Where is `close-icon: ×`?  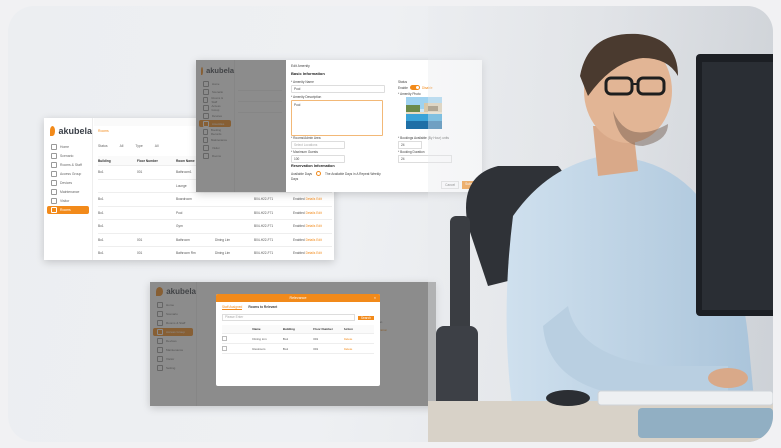 close-icon: × is located at coordinates (375, 298).